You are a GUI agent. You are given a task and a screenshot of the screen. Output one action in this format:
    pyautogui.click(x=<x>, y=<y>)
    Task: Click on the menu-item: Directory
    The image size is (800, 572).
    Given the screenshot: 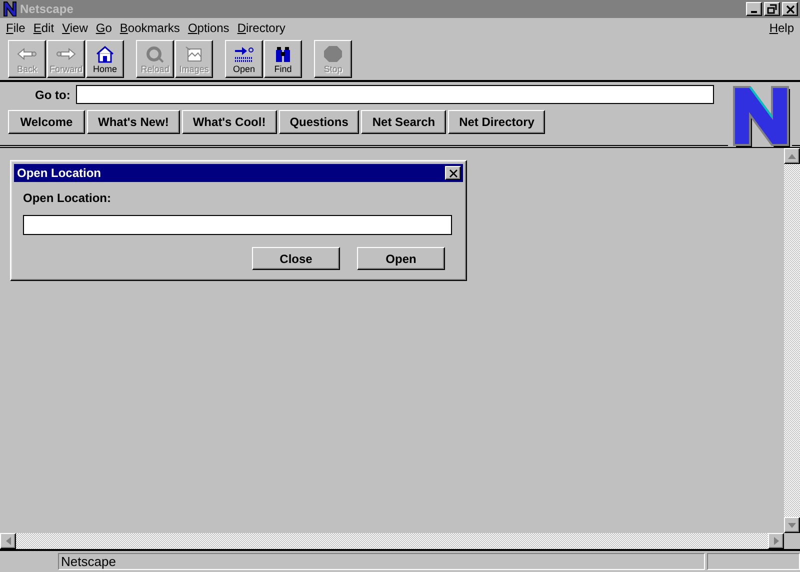 What is the action you would take?
    pyautogui.click(x=261, y=27)
    